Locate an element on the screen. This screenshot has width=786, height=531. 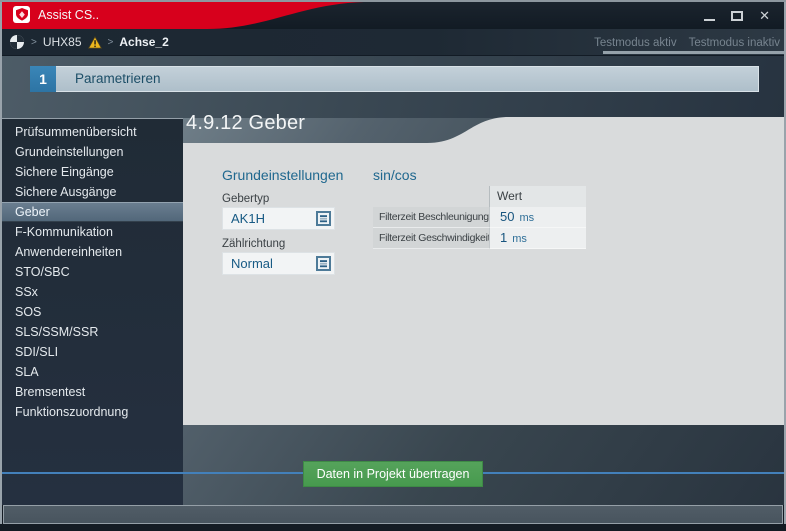
sidebar-item-grundeinstellungen: Grundeinstellungen is located at coordinates (92, 152).